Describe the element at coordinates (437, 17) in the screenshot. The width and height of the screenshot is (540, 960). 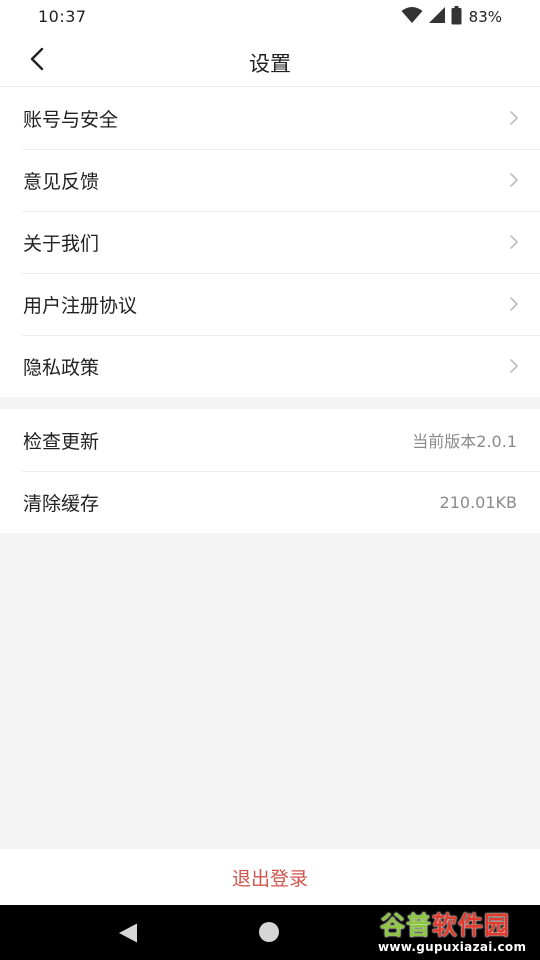
I see `cell-signal-icon` at that location.